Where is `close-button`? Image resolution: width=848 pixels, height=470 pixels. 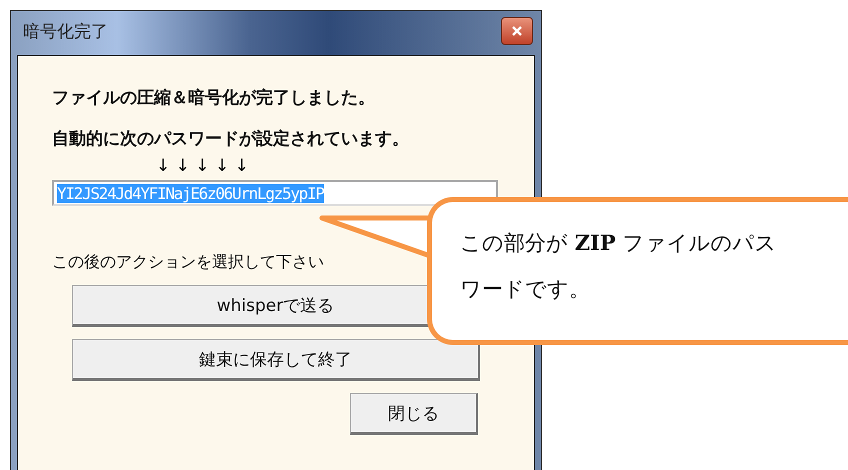
close-button is located at coordinates (517, 31).